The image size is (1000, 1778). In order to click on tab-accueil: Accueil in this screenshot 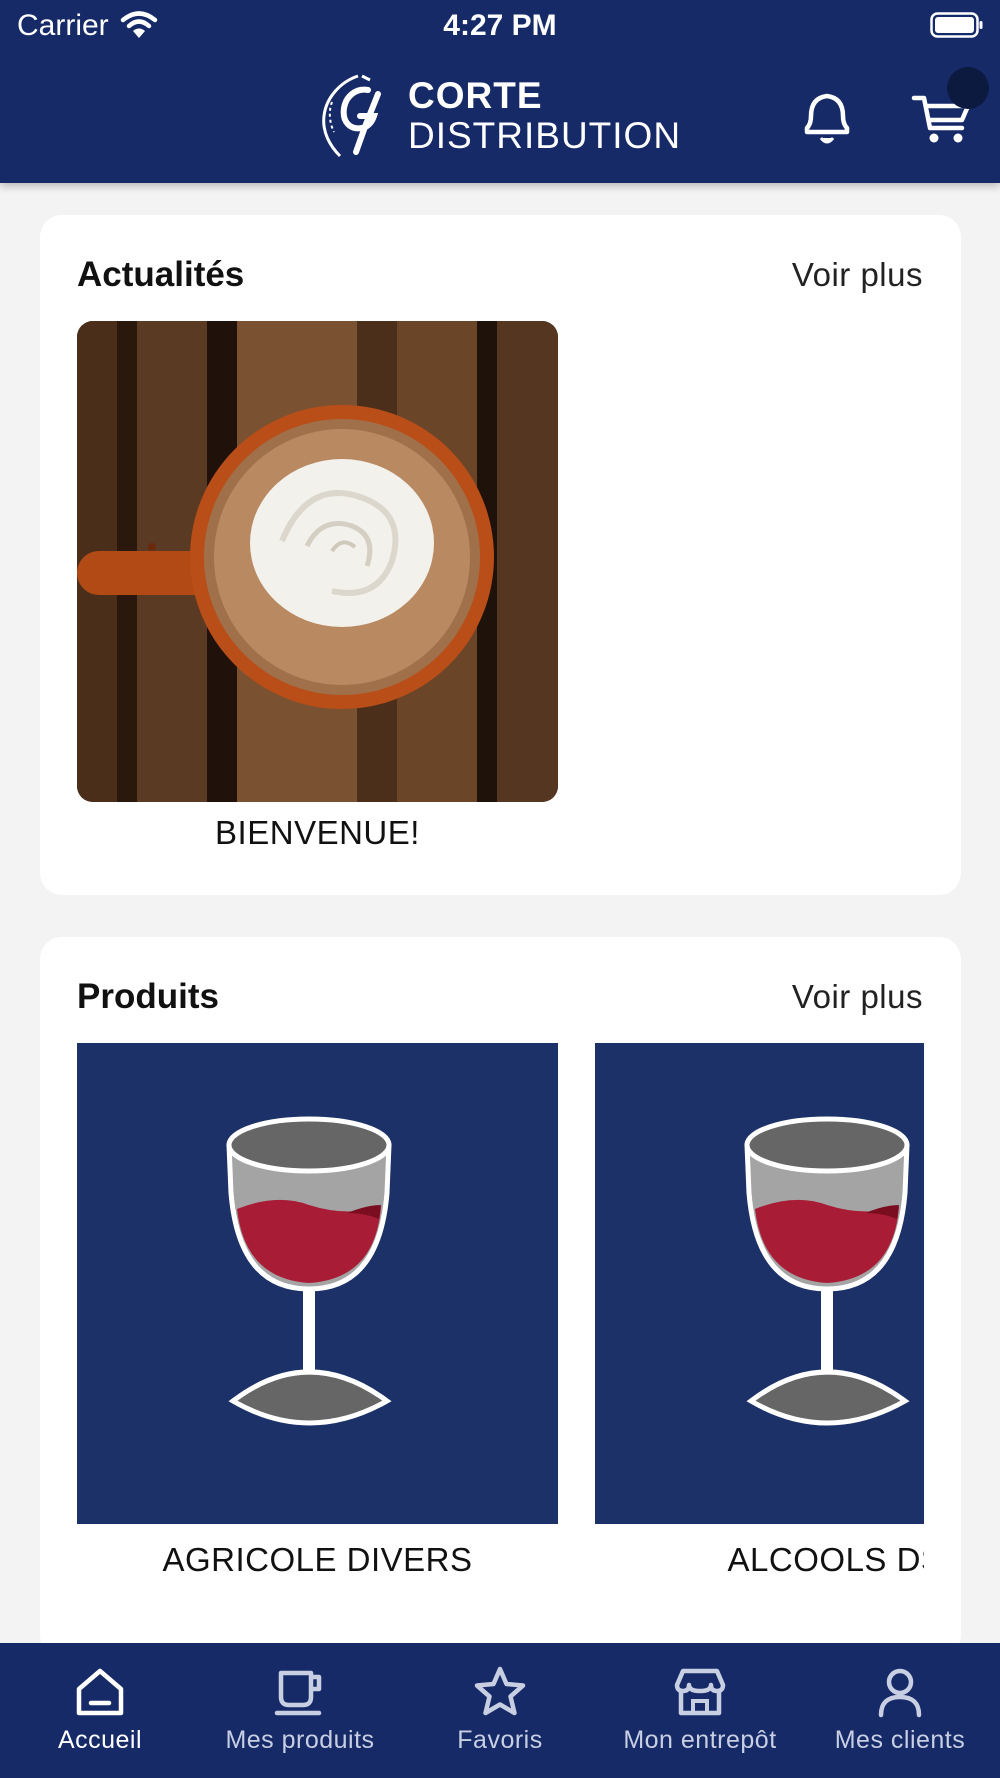, I will do `click(100, 1710)`.